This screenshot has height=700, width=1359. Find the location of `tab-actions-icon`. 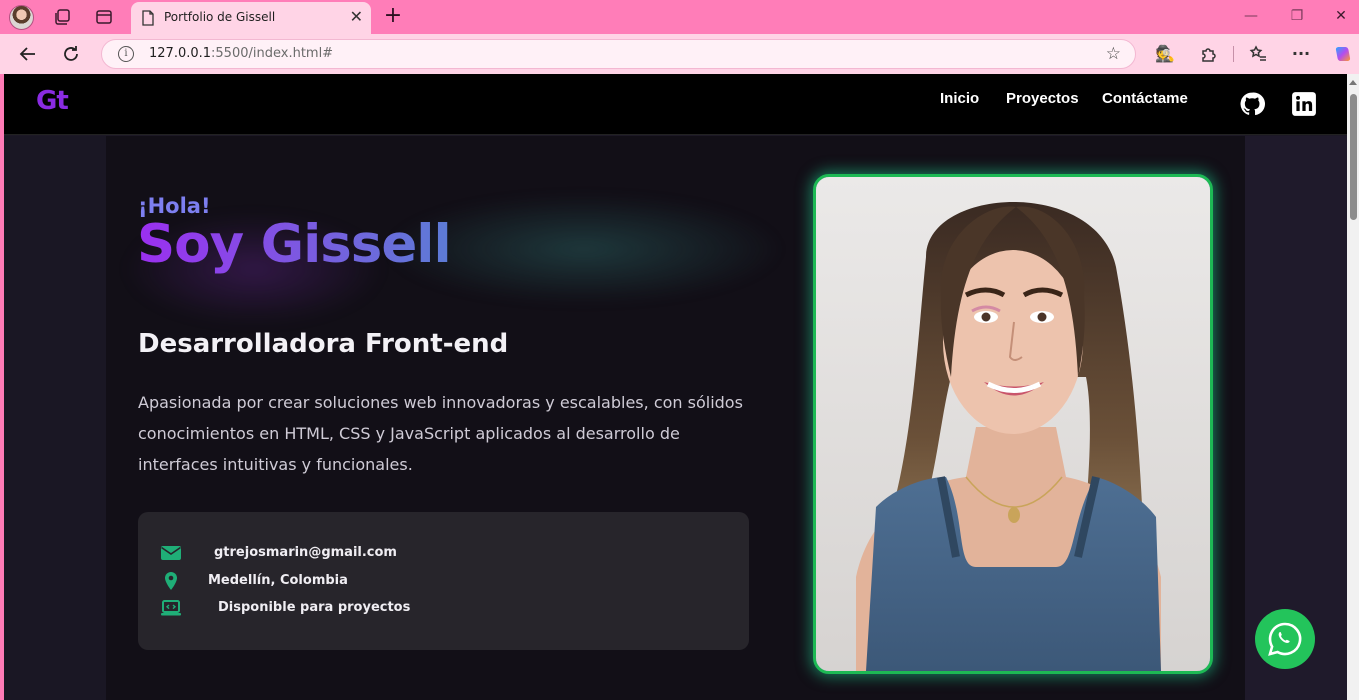

tab-actions-icon is located at coordinates (104, 17).